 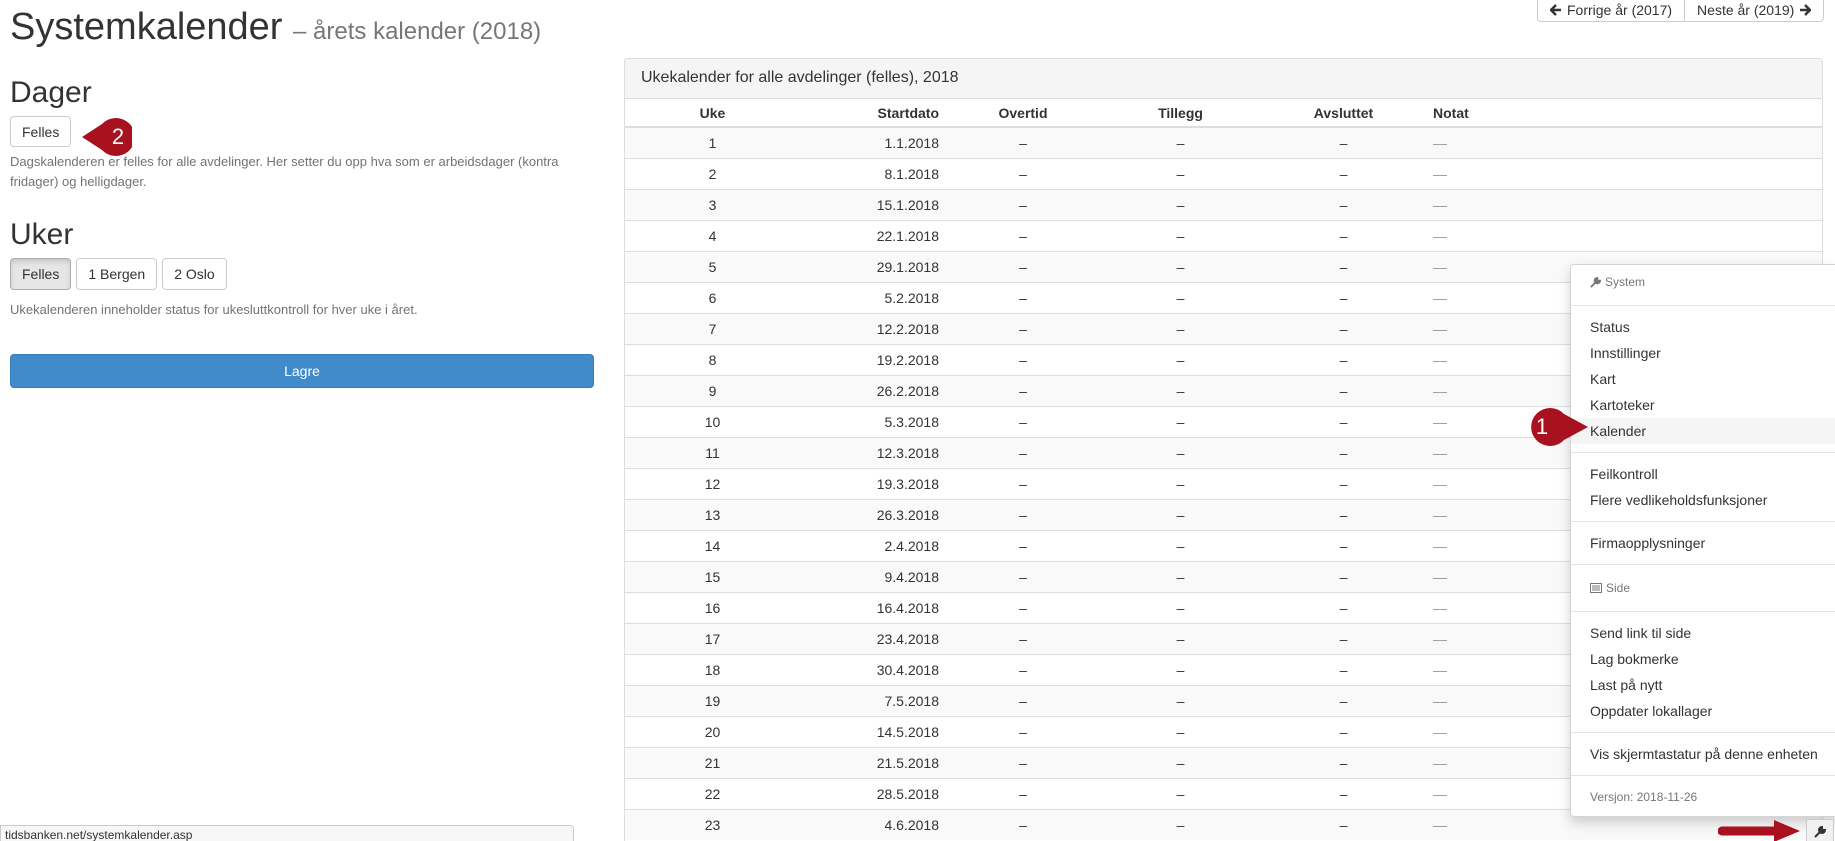 I want to click on cell-week: 18, so click(x=712, y=669).